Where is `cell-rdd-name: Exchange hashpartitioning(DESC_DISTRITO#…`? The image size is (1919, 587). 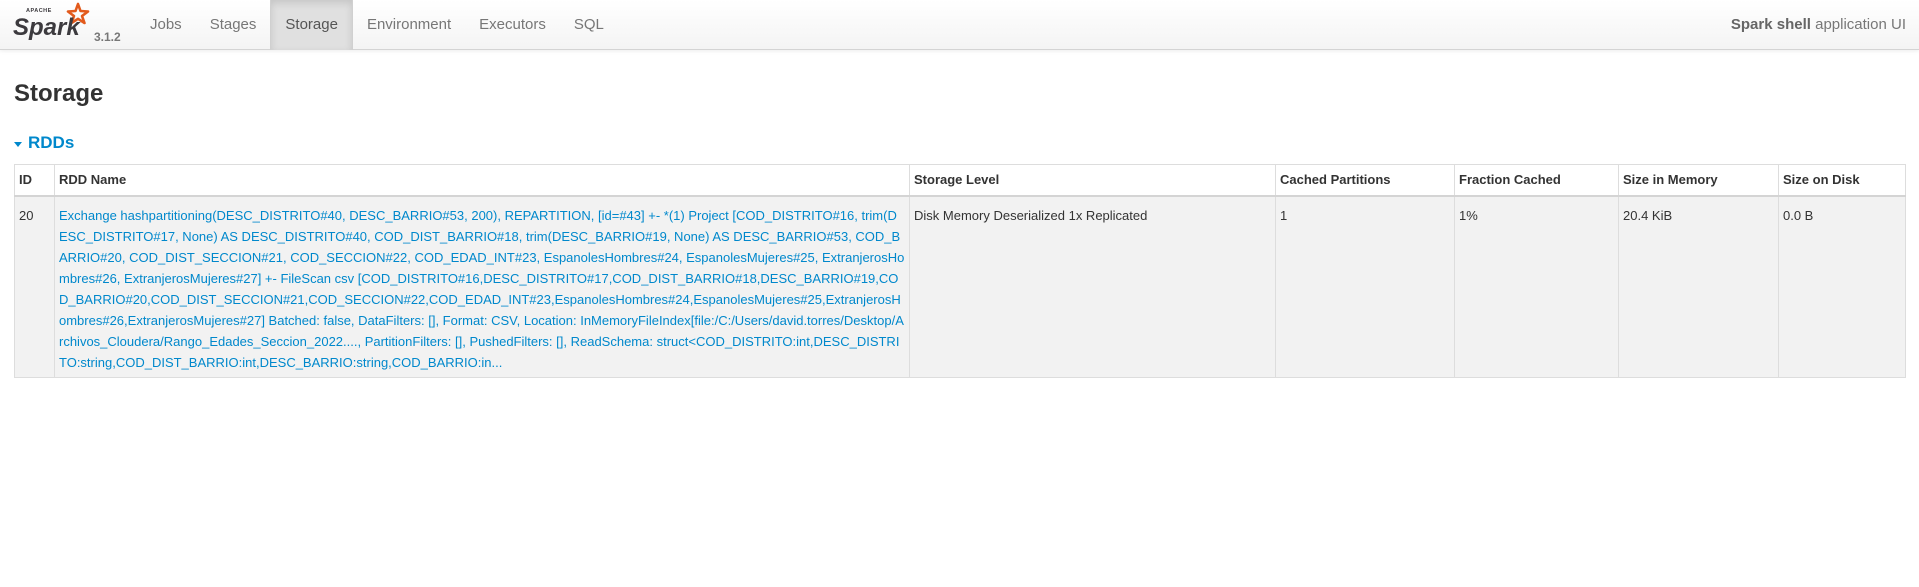
cell-rdd-name: Exchange hashpartitioning(DESC_DISTRITO#… is located at coordinates (482, 286).